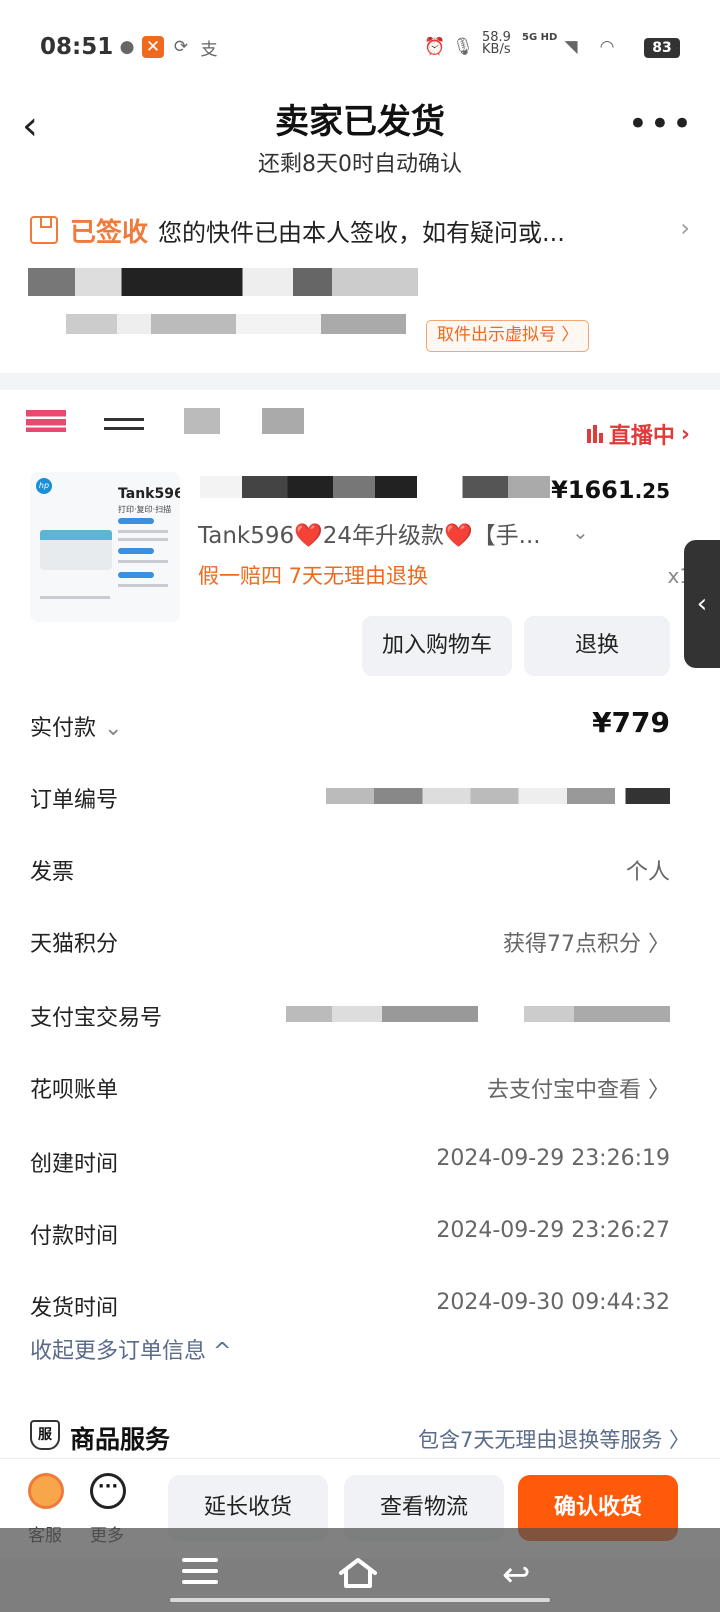  I want to click on logistics-card: 已签收 您的快件已由本人签收，如有疑问或... › 取件出示虚拟号 〉, so click(360, 281).